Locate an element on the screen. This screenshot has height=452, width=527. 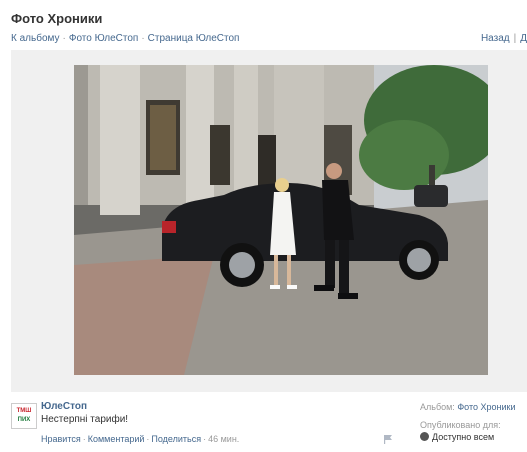
share-button: Поделиться is located at coordinates (176, 439).